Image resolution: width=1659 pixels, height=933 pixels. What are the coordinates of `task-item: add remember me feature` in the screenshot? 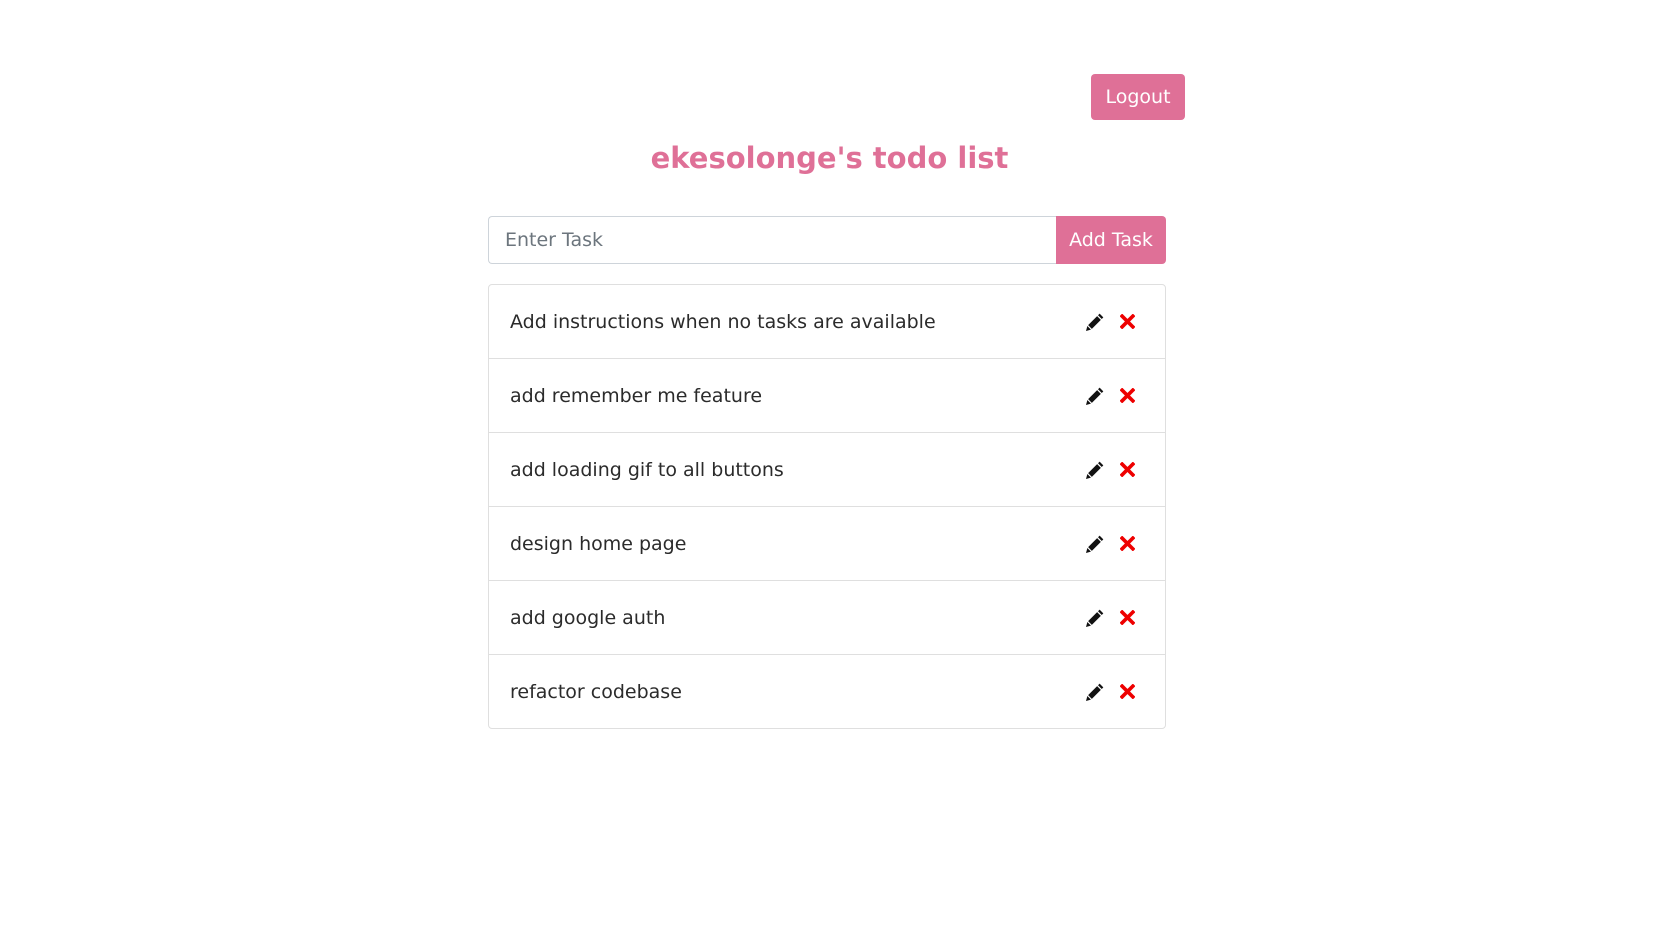 It's located at (827, 395).